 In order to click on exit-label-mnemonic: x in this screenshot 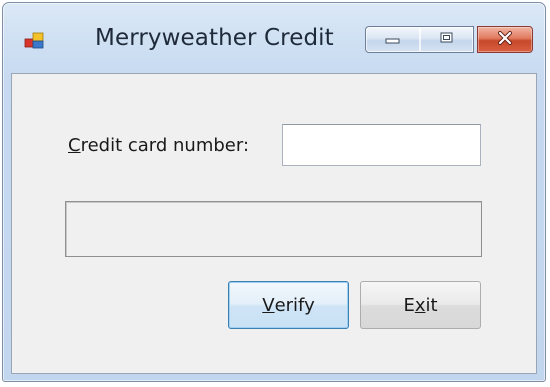, I will do `click(420, 305)`.